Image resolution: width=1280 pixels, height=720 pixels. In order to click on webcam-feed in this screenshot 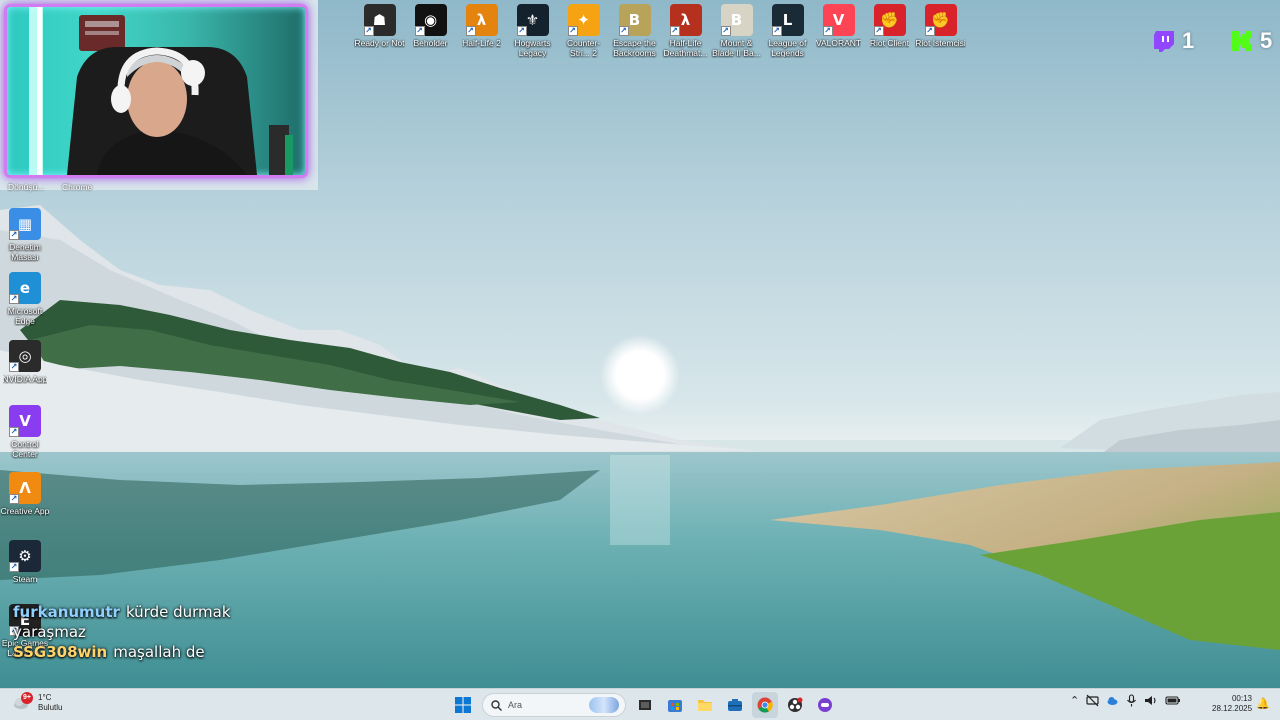, I will do `click(156, 91)`.